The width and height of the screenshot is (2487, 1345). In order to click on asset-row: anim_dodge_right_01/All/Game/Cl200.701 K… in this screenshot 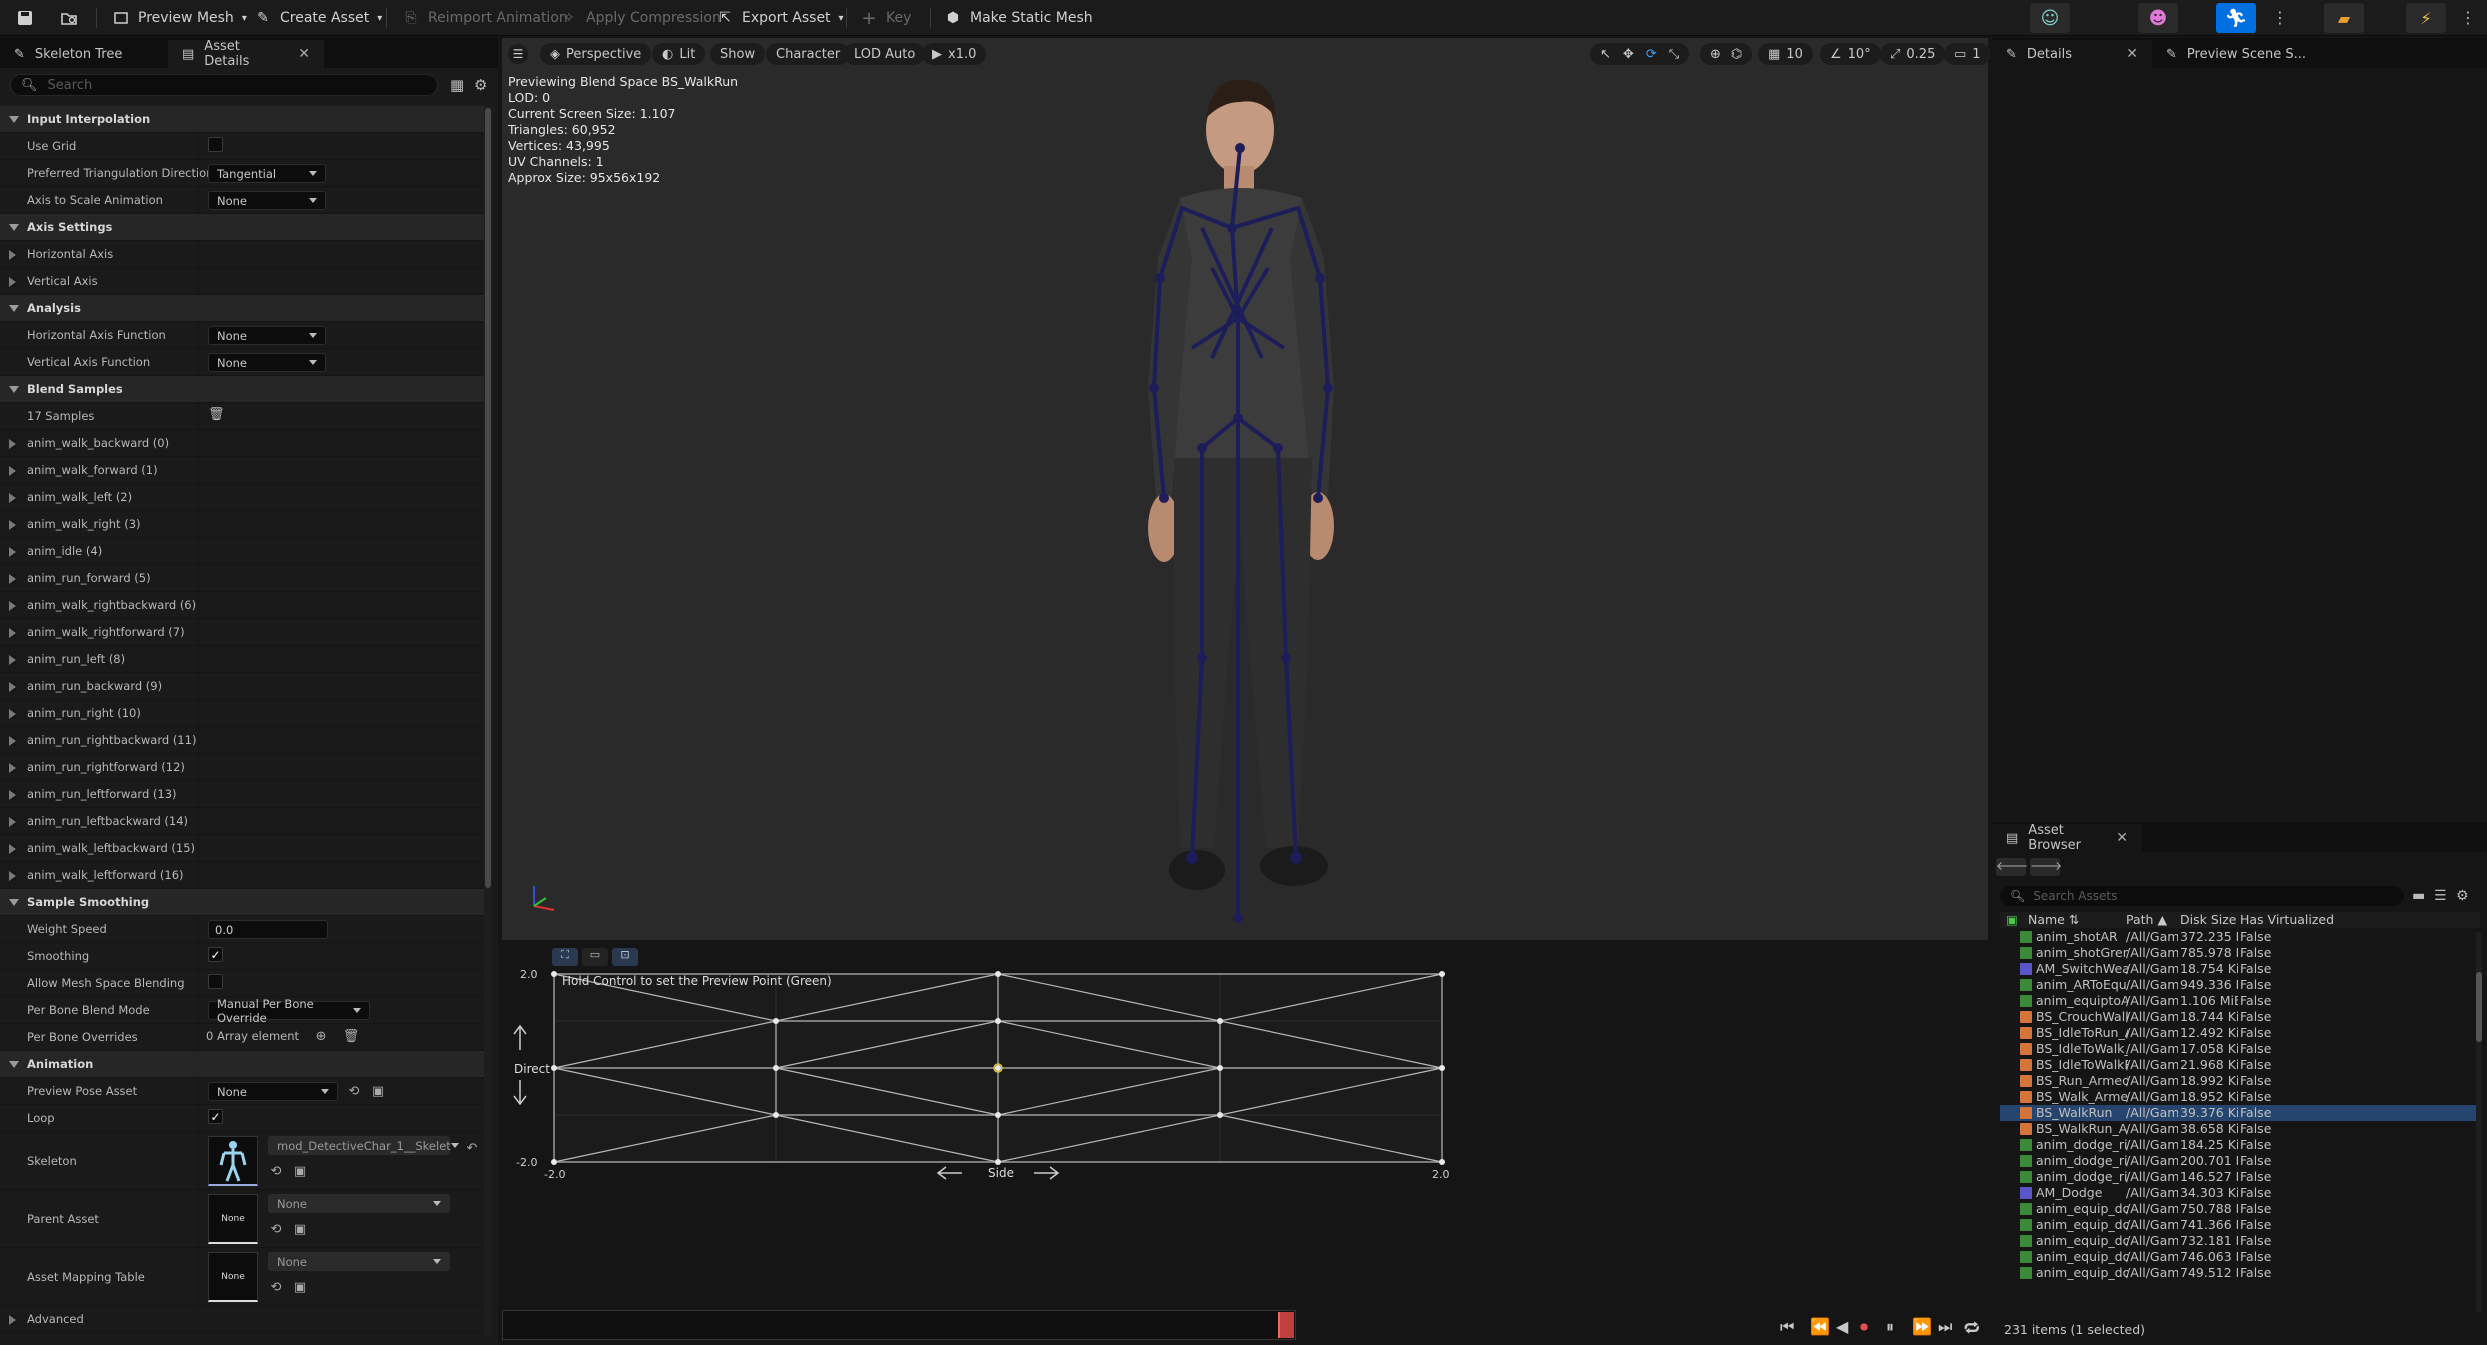, I will do `click(2240, 1161)`.